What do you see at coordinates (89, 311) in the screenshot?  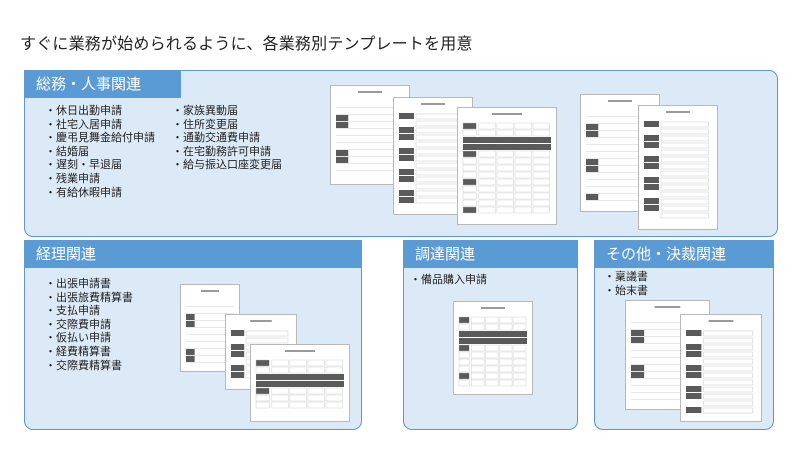 I see `template-item: 支払申請` at bounding box center [89, 311].